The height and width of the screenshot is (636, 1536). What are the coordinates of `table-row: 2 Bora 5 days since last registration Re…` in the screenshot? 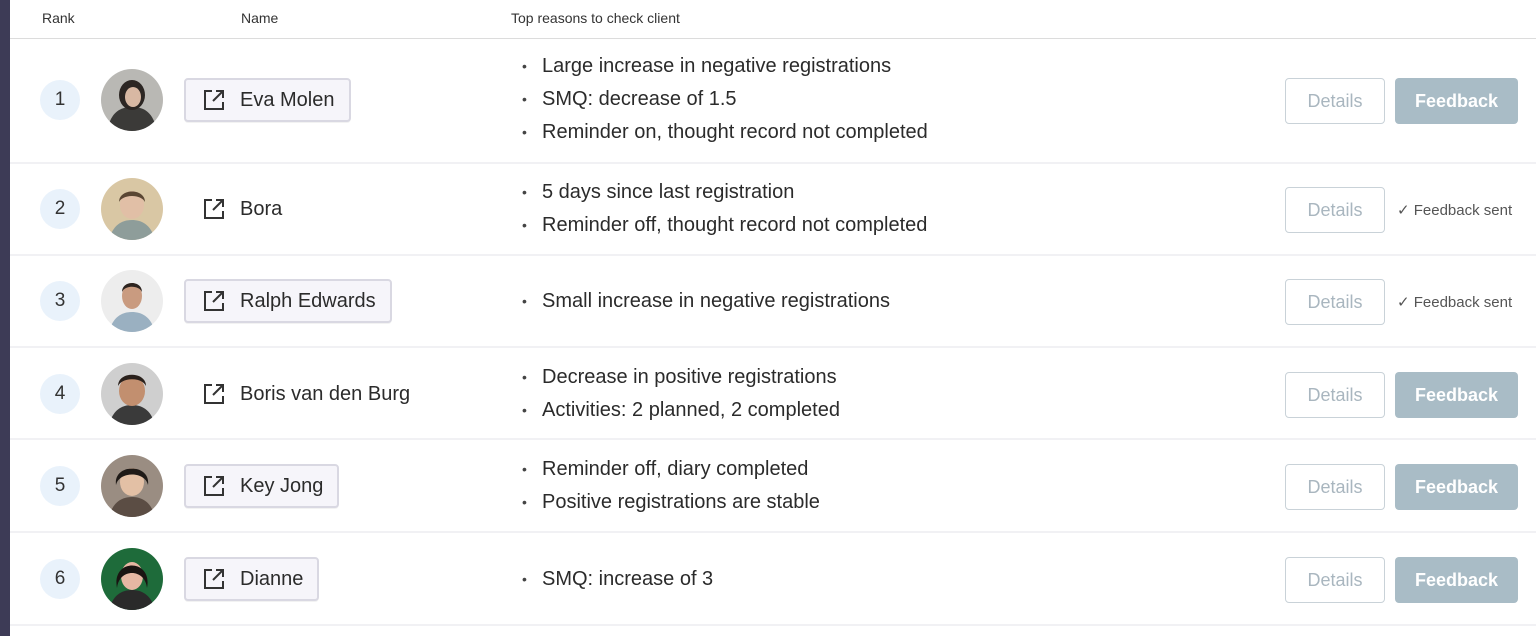 It's located at (773, 210).